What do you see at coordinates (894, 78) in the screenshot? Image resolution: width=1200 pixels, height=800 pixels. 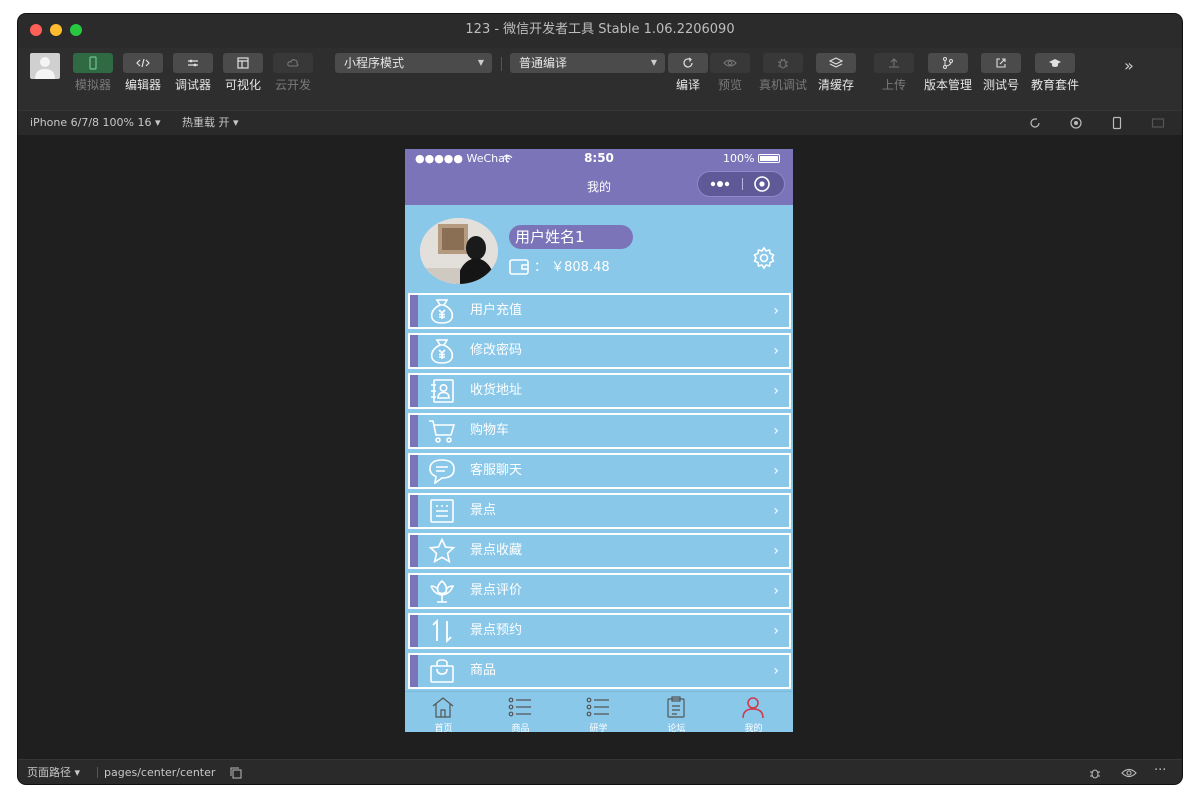 I see `upload-button: 上传` at bounding box center [894, 78].